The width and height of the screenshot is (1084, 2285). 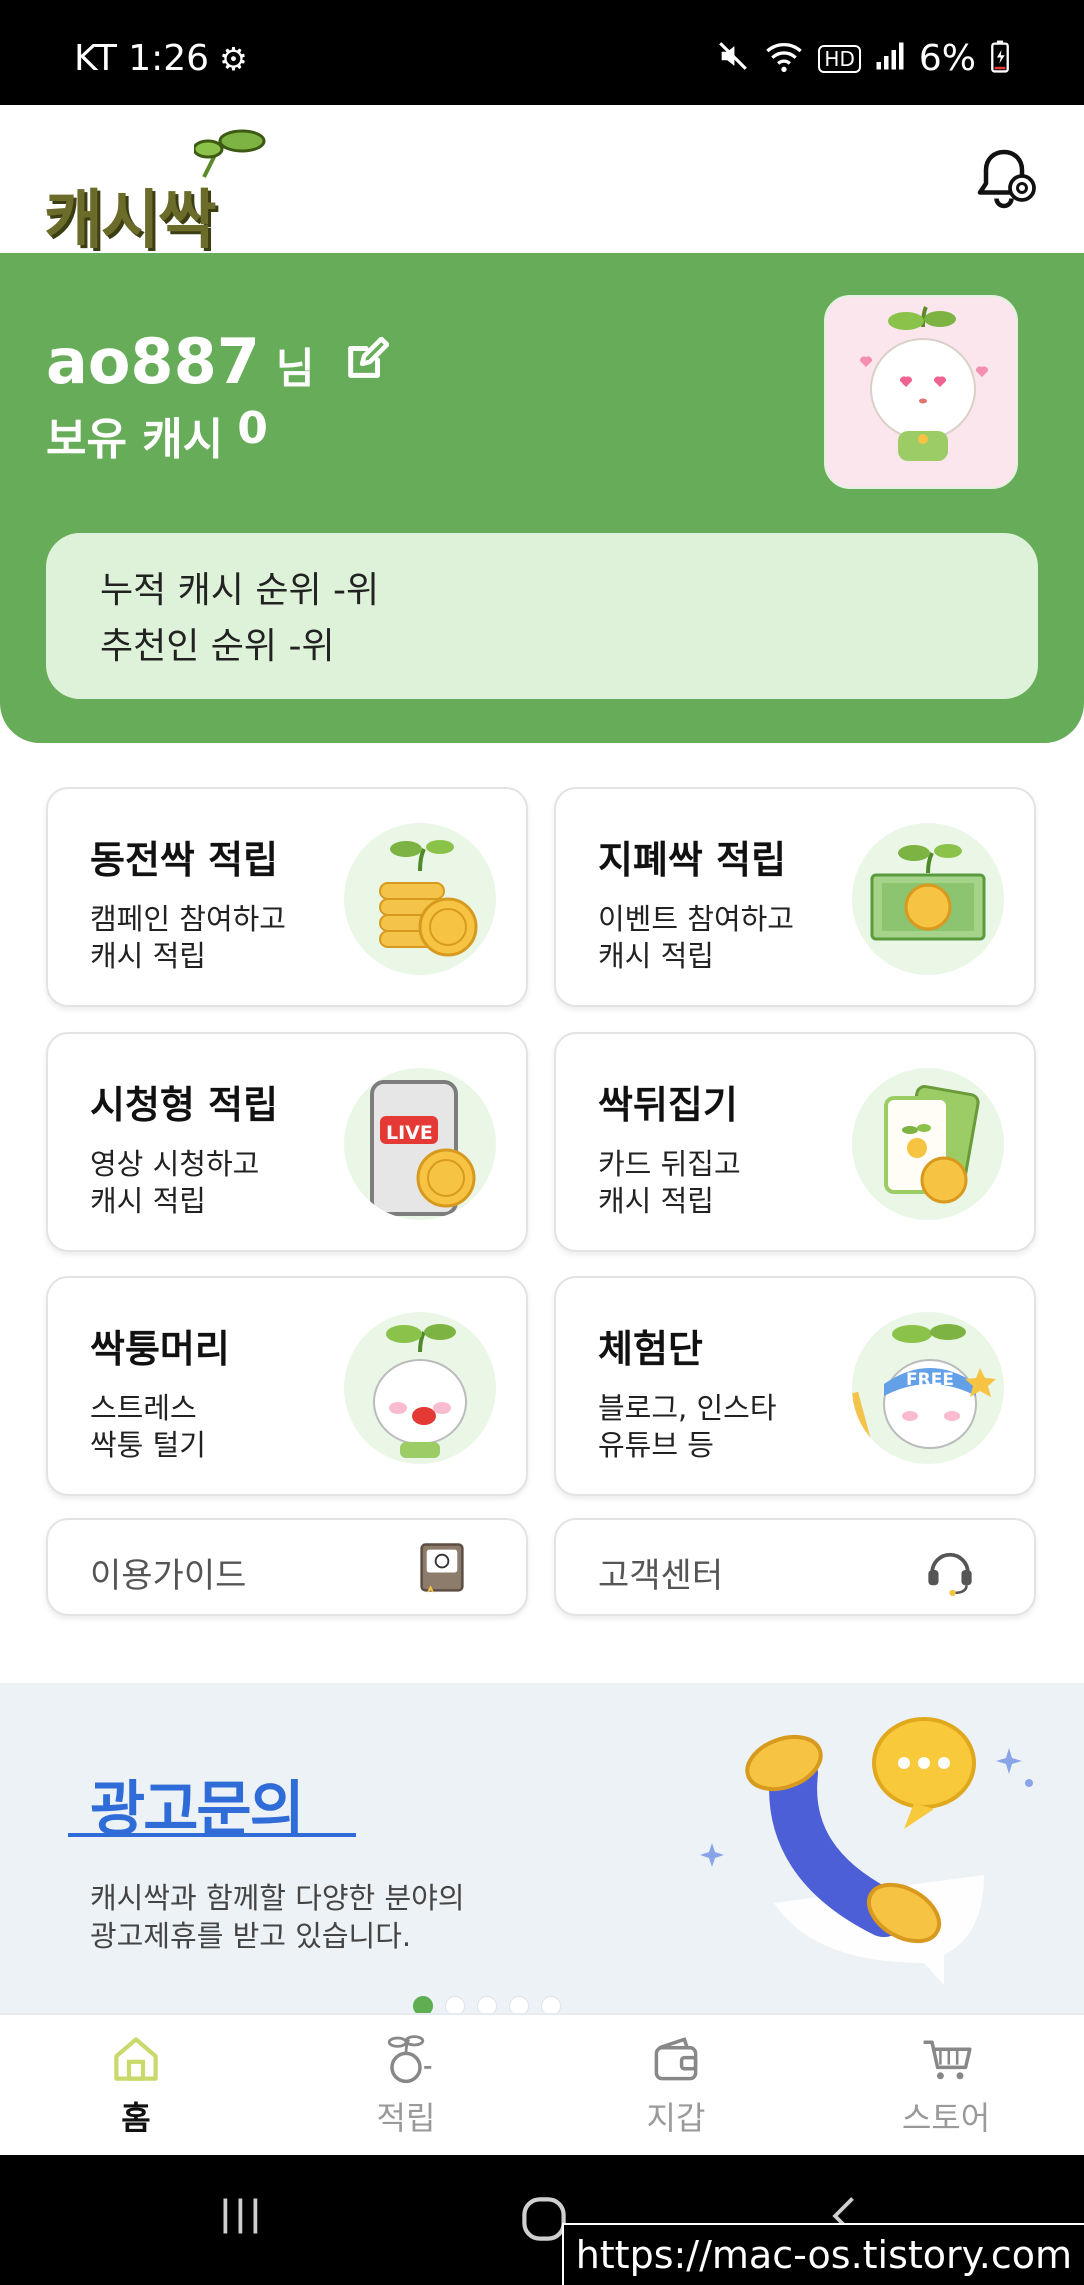 I want to click on card-bill-earn: 지폐싹 적립 이벤트 참여하고 캐시 적립, so click(x=795, y=897).